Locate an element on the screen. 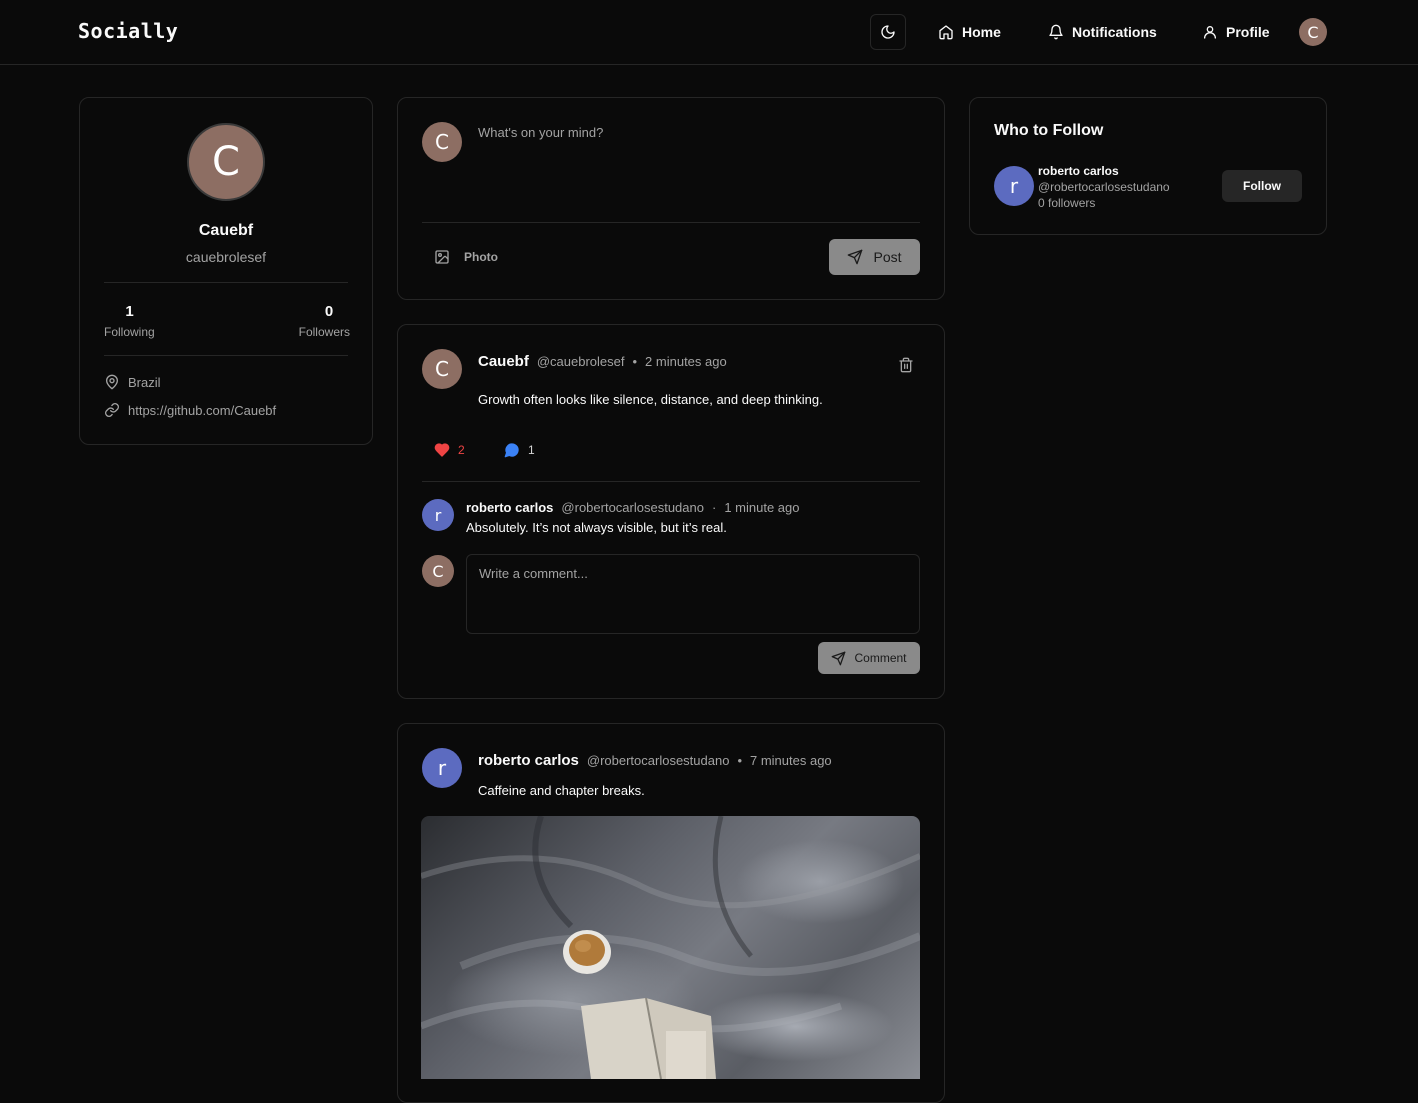  delete-post-button is located at coordinates (906, 367).